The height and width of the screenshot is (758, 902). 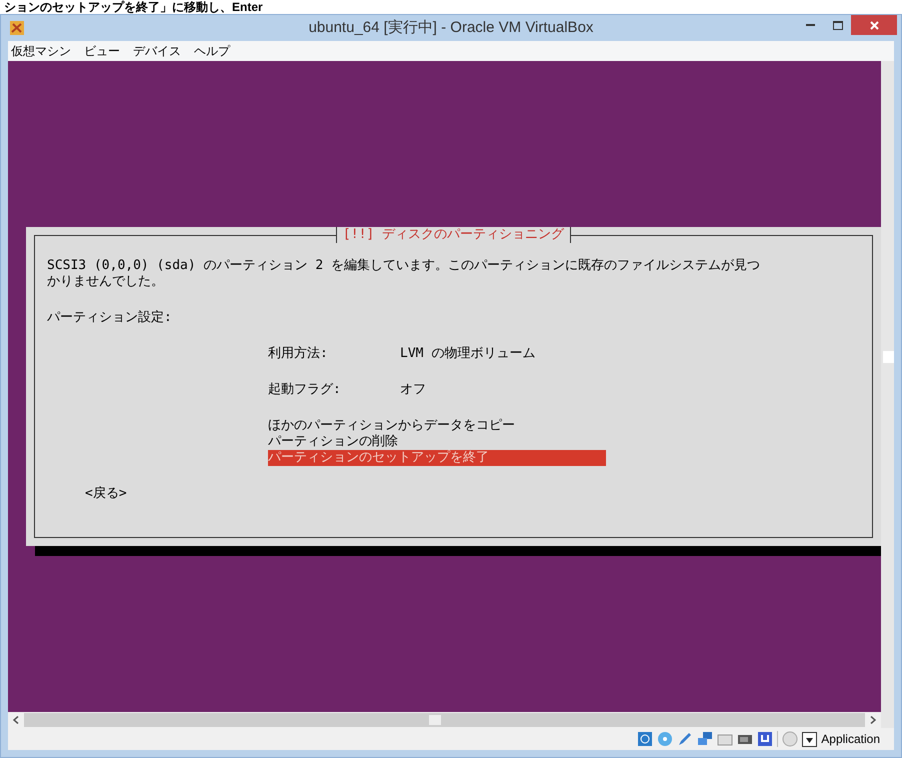 I want to click on menu-item: 仮想マシン, so click(x=41, y=51).